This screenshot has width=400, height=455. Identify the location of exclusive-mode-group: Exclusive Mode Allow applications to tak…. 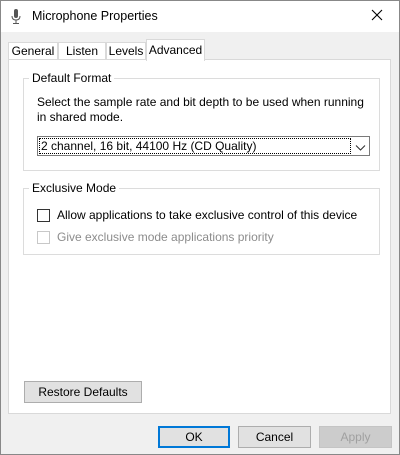
(201, 217).